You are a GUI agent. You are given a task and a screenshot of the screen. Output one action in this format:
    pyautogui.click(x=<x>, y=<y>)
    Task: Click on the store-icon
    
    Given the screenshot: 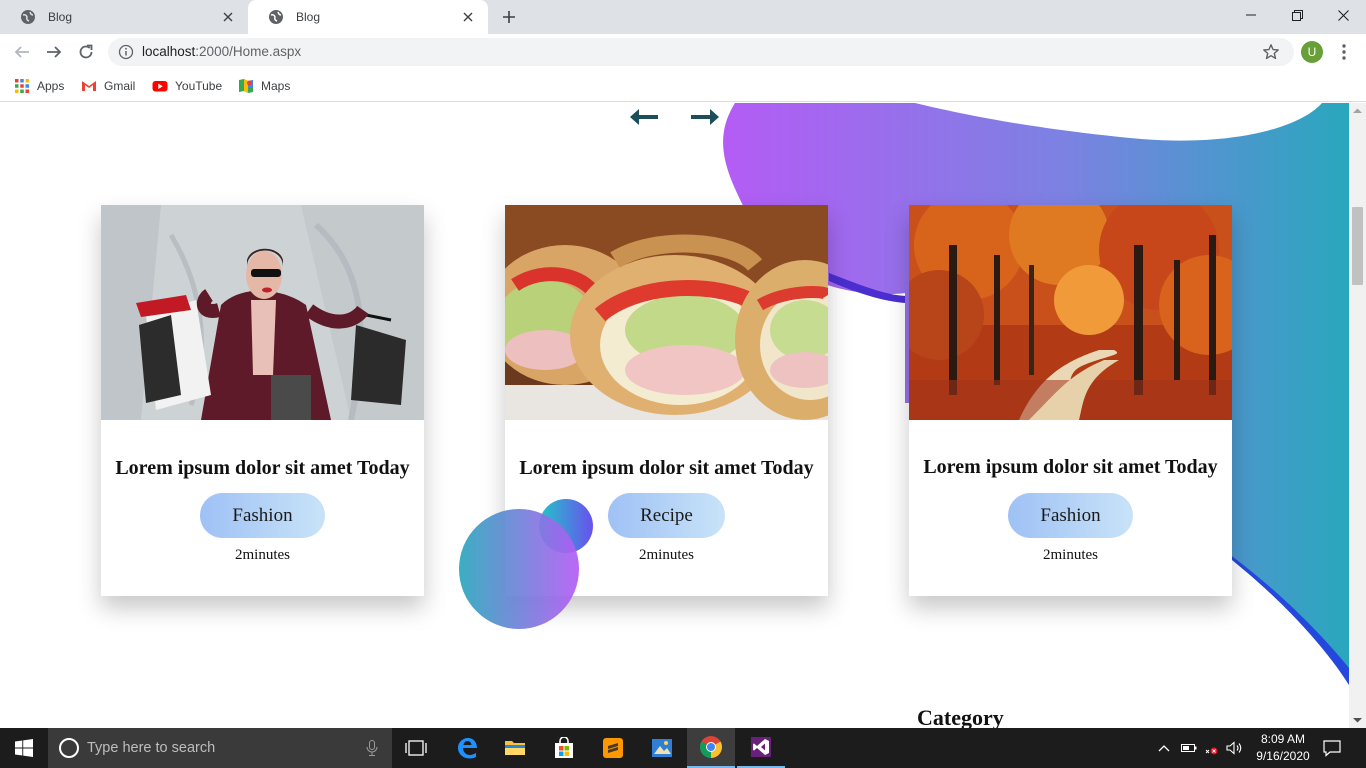 What is the action you would take?
    pyautogui.click(x=564, y=747)
    